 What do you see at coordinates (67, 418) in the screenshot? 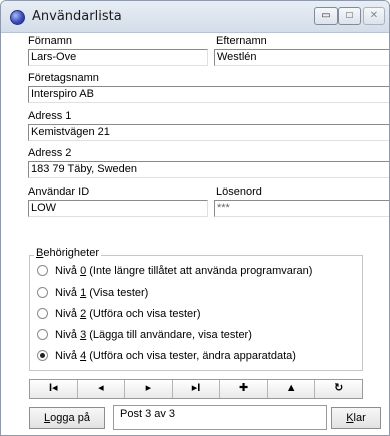
I see `login-button: Logga på` at bounding box center [67, 418].